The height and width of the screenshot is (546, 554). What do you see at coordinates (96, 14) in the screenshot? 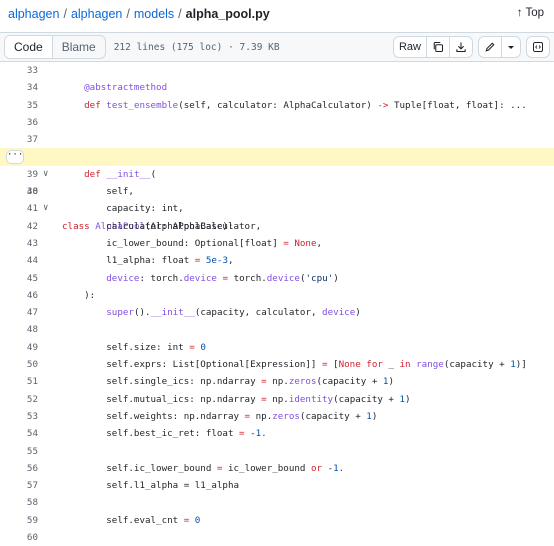
I see `breadcrumb-dir-alphagen-link: alphagen` at bounding box center [96, 14].